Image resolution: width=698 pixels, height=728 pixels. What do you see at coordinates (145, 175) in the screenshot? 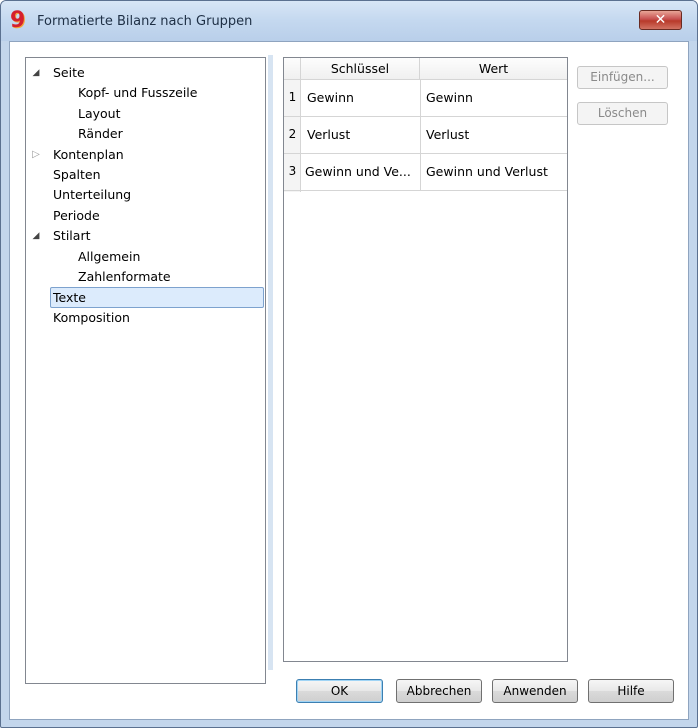
I see `tree-item-spalten: Spalten` at bounding box center [145, 175].